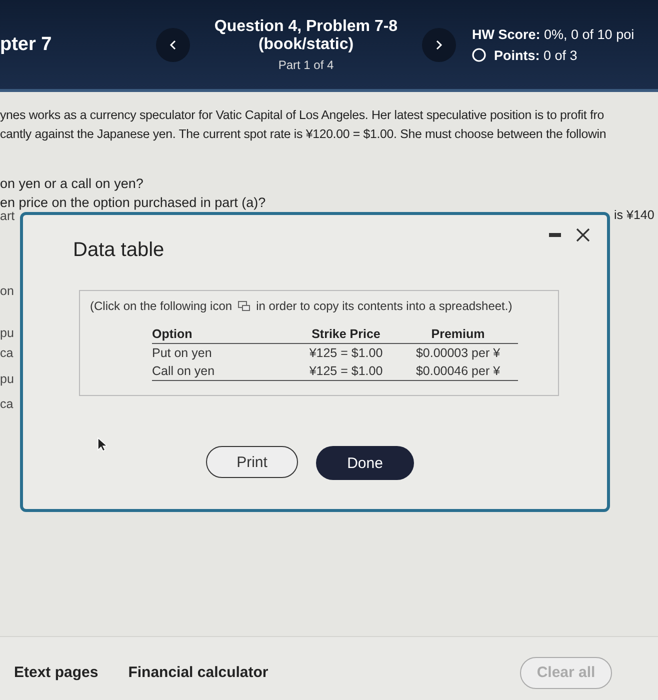 The image size is (658, 700). Describe the element at coordinates (198, 672) in the screenshot. I see `footer-link: Financial calculator` at that location.